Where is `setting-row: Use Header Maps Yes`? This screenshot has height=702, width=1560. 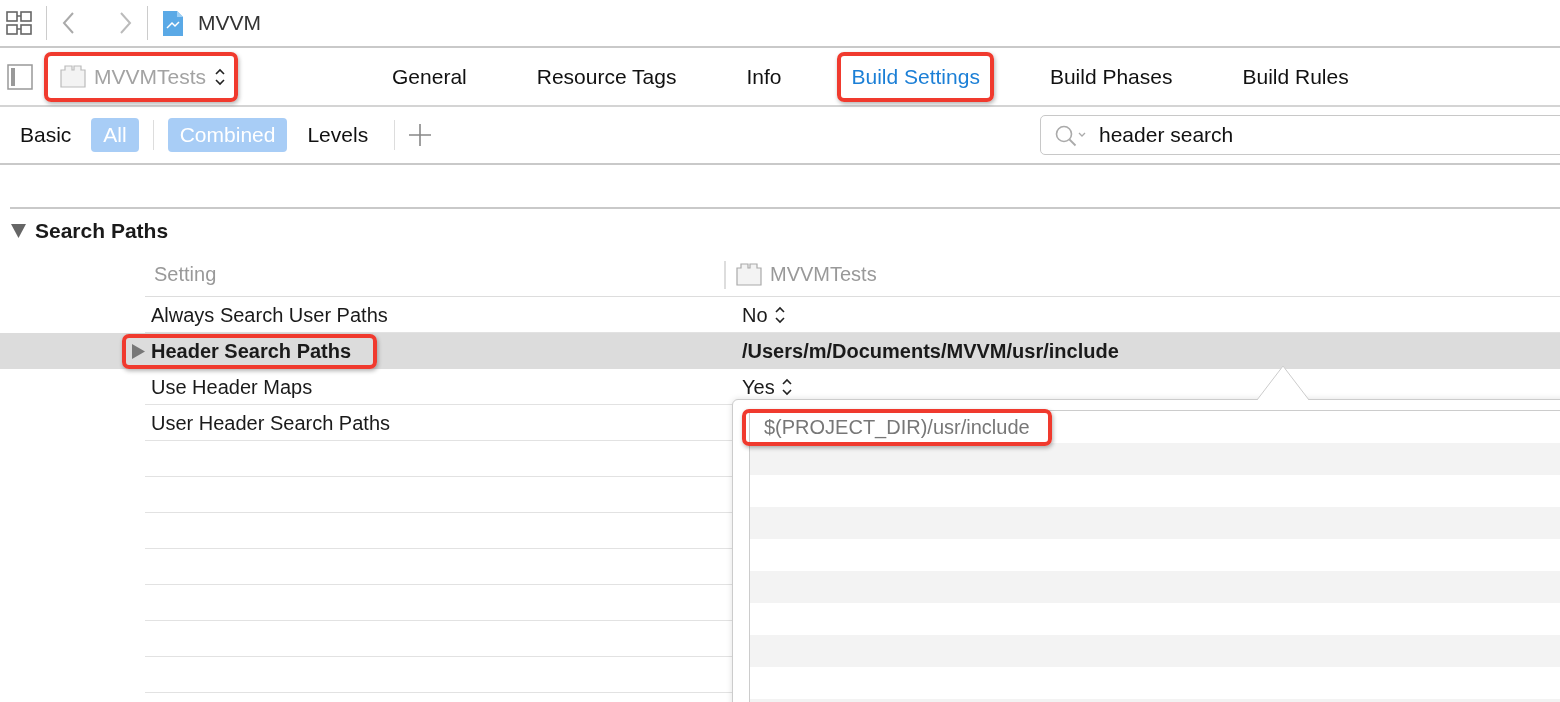 setting-row: Use Header Maps Yes is located at coordinates (780, 387).